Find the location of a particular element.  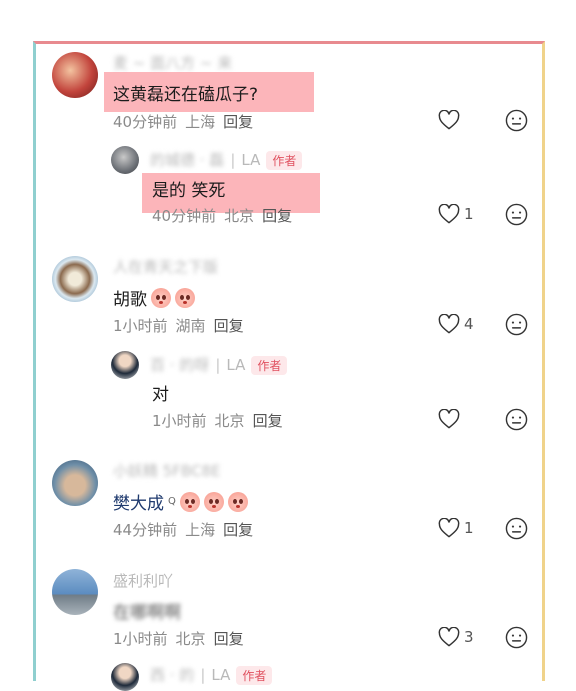

reply-meta: 1小时前 北京 回复 is located at coordinates (217, 420).